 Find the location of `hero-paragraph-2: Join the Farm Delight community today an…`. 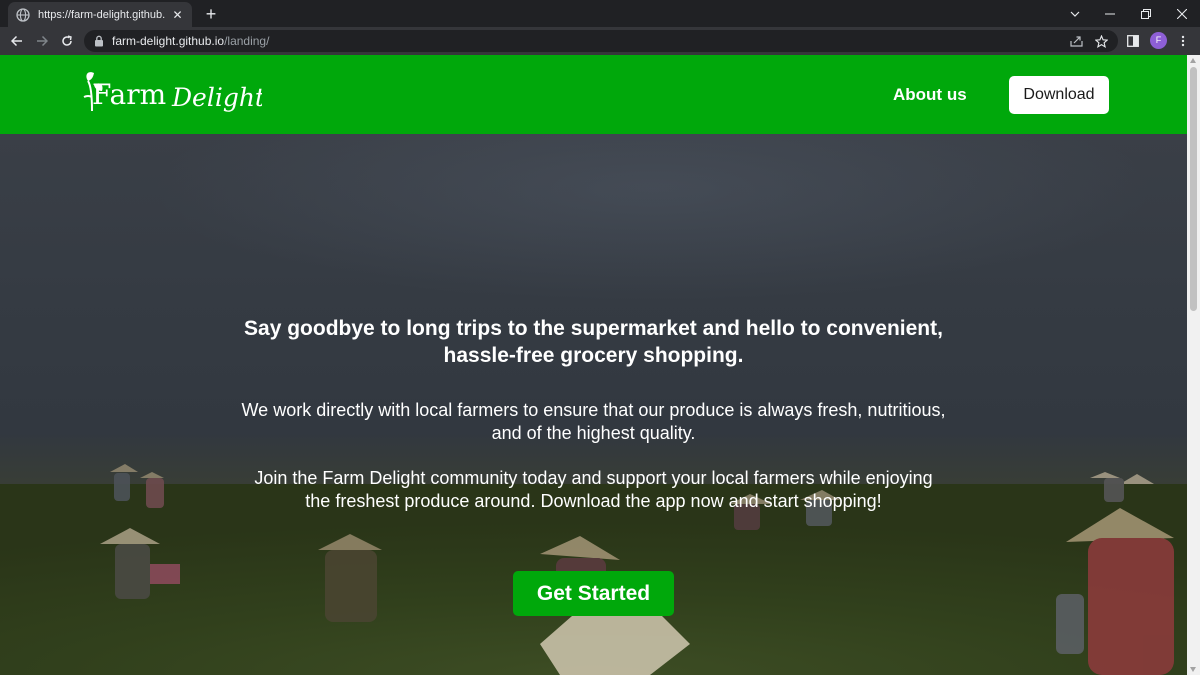

hero-paragraph-2: Join the Farm Delight community today an… is located at coordinates (593, 489).